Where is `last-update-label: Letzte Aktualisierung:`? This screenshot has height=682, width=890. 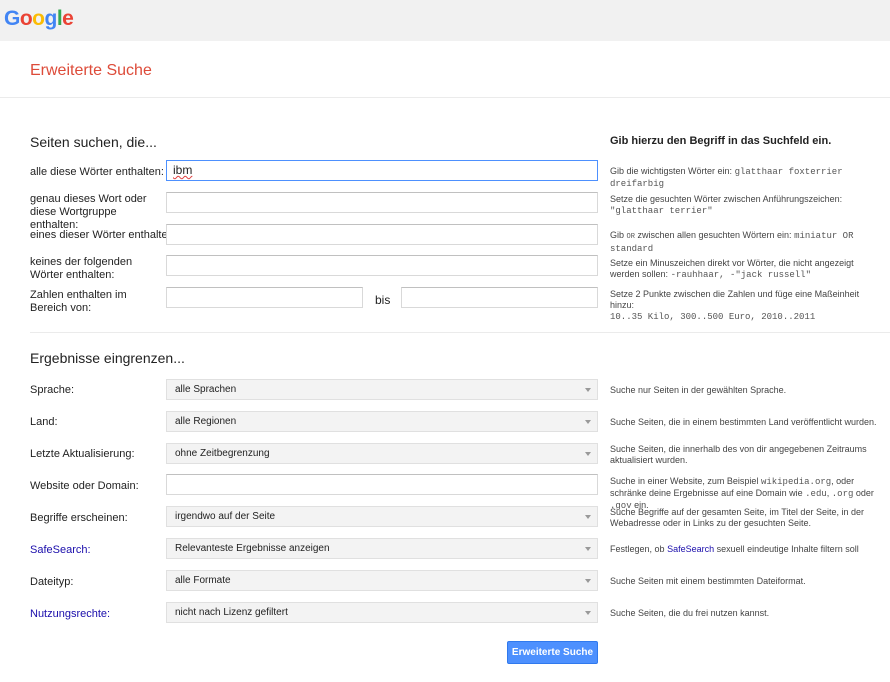
last-update-label: Letzte Aktualisierung: is located at coordinates (82, 454).